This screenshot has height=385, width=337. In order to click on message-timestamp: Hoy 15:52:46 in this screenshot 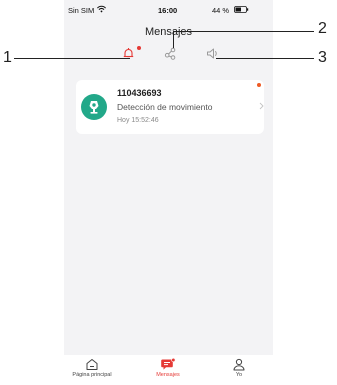, I will do `click(138, 120)`.